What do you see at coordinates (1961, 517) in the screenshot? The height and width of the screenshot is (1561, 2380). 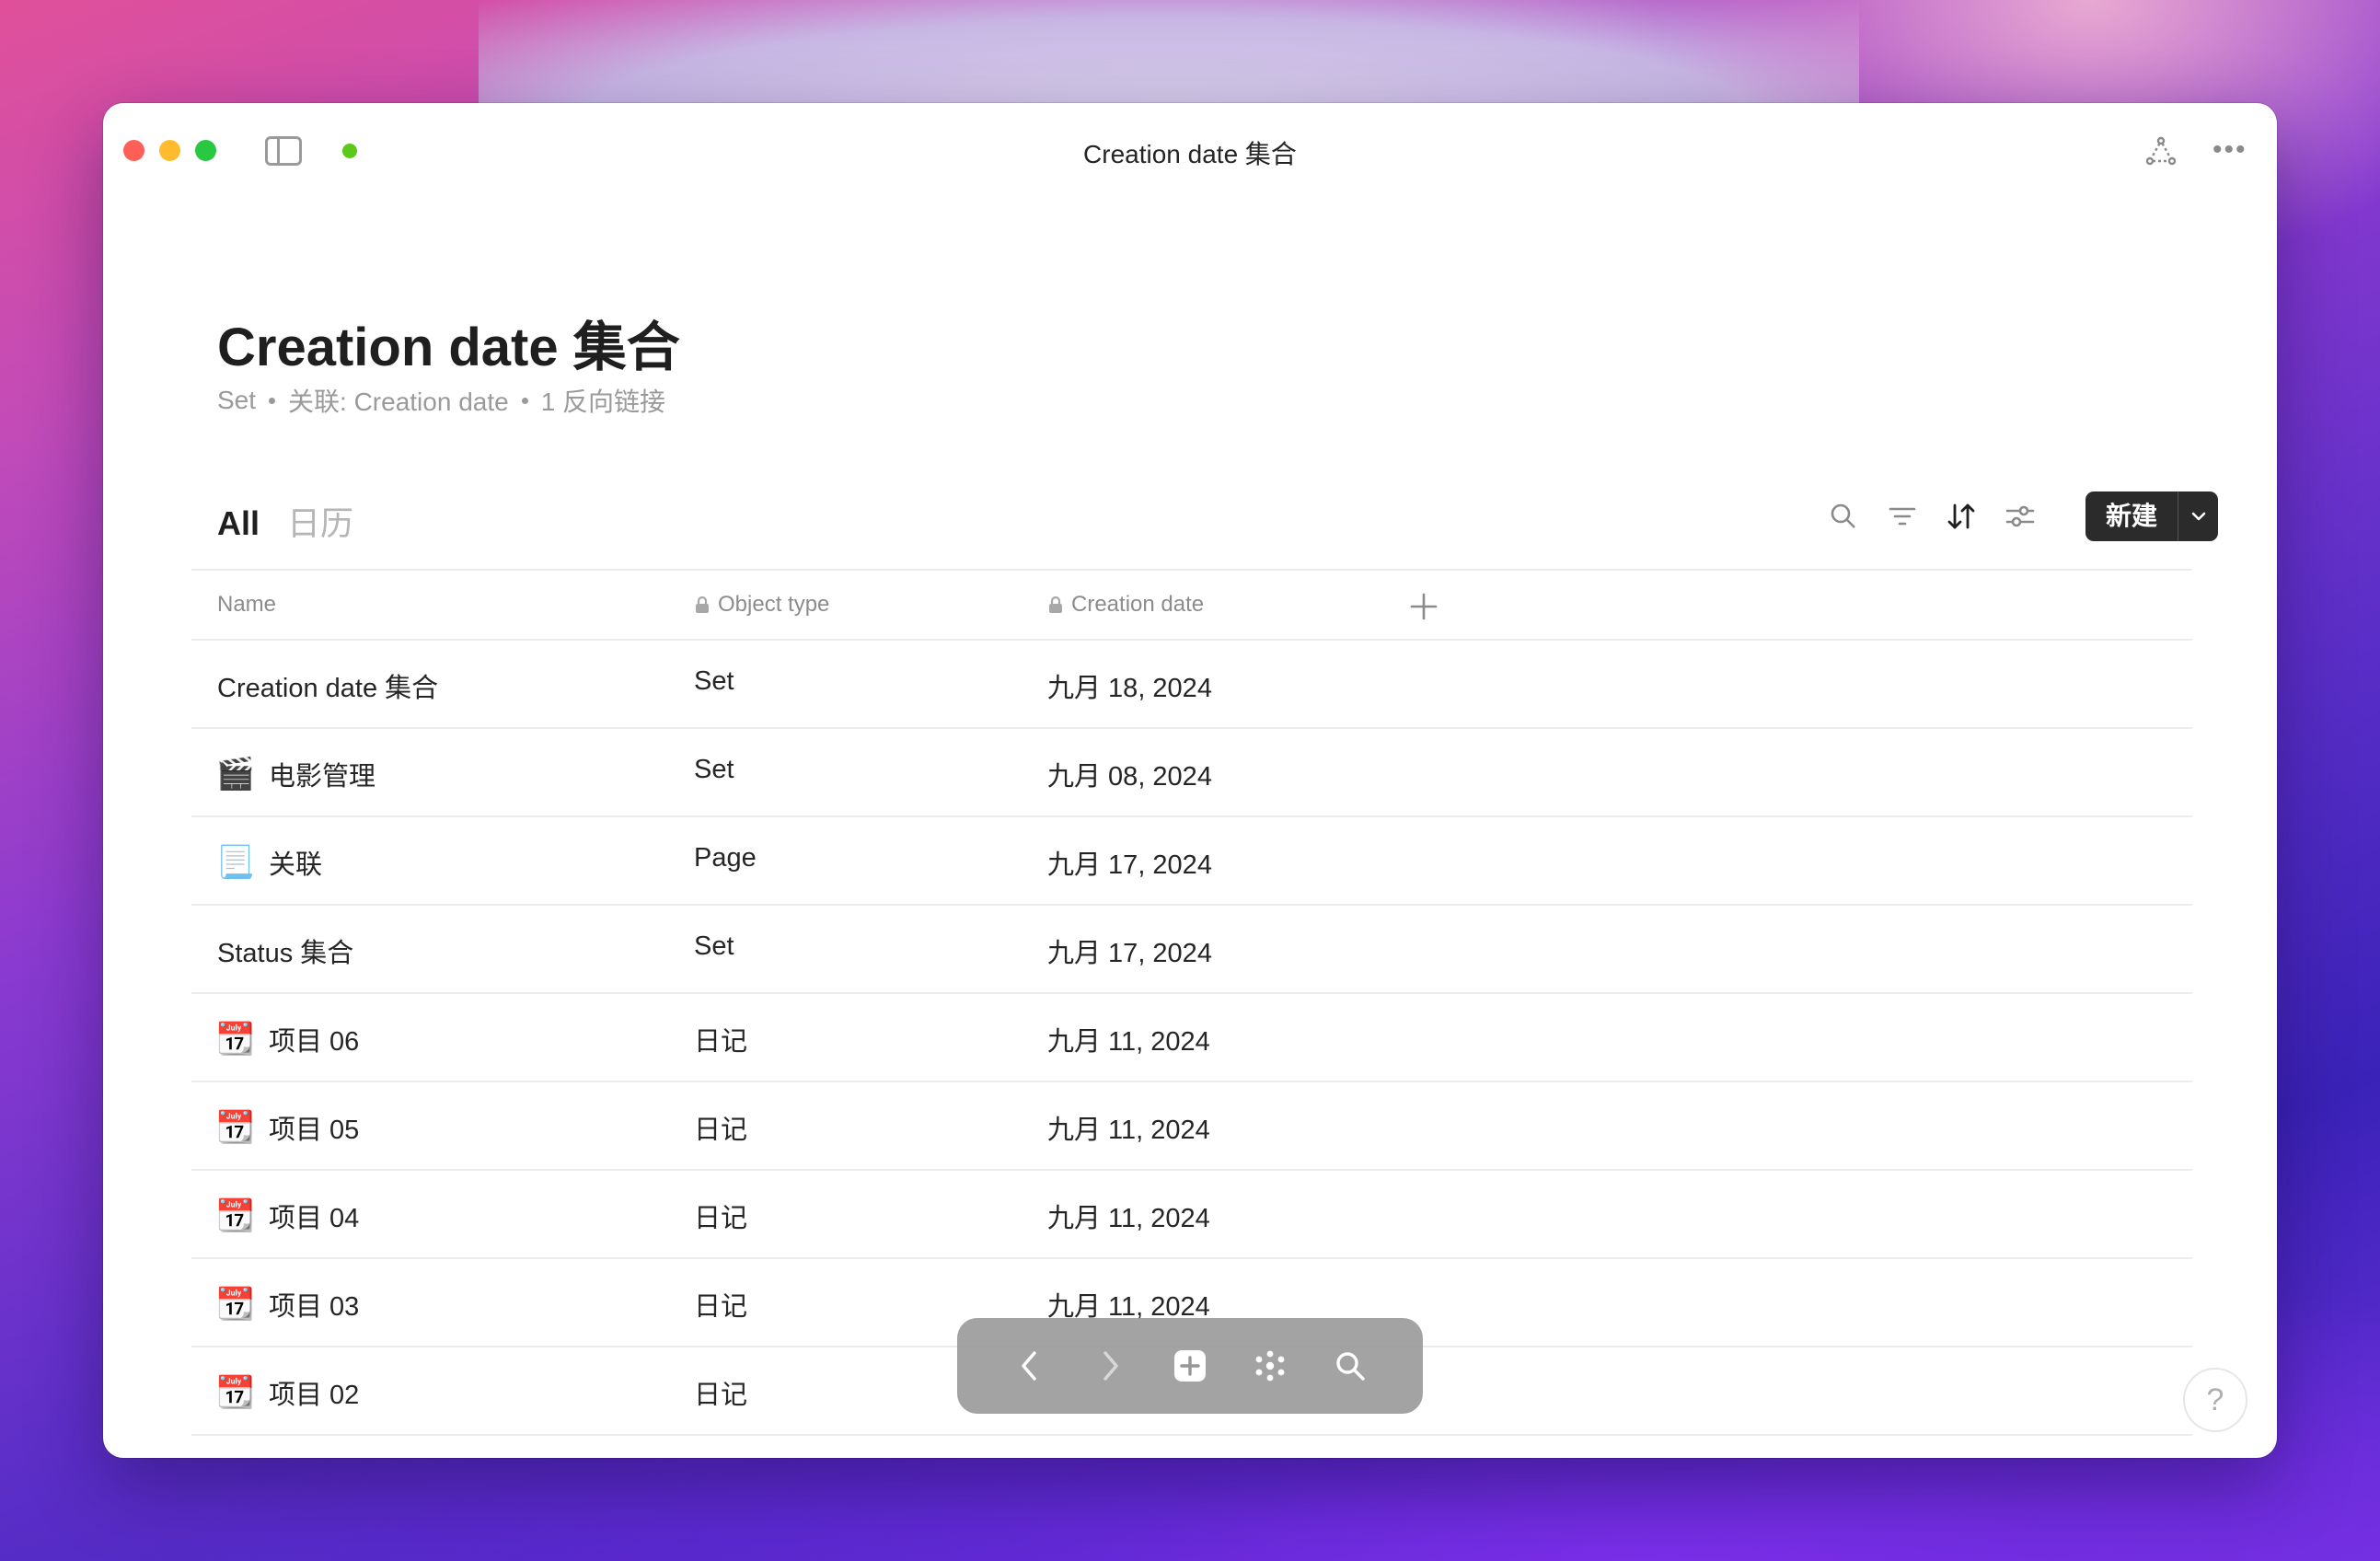 I see `sort-icon` at bounding box center [1961, 517].